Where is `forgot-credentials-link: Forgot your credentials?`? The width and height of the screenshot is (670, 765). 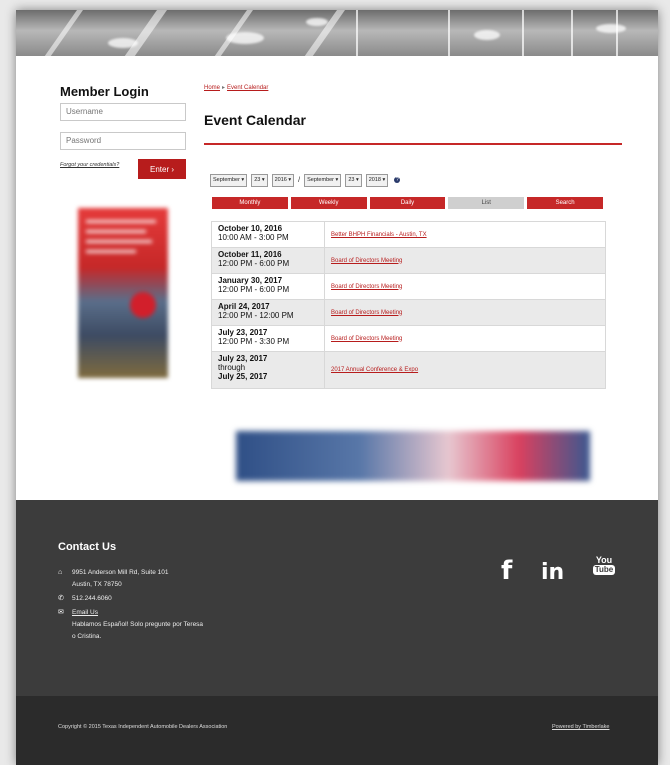 forgot-credentials-link: Forgot your credentials? is located at coordinates (89, 165).